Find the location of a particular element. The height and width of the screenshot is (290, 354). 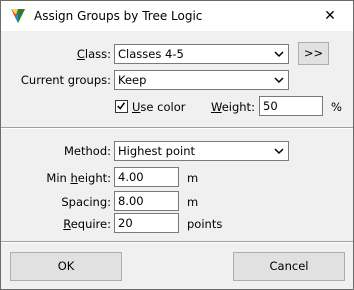

method-value: Highest point is located at coordinates (156, 151).